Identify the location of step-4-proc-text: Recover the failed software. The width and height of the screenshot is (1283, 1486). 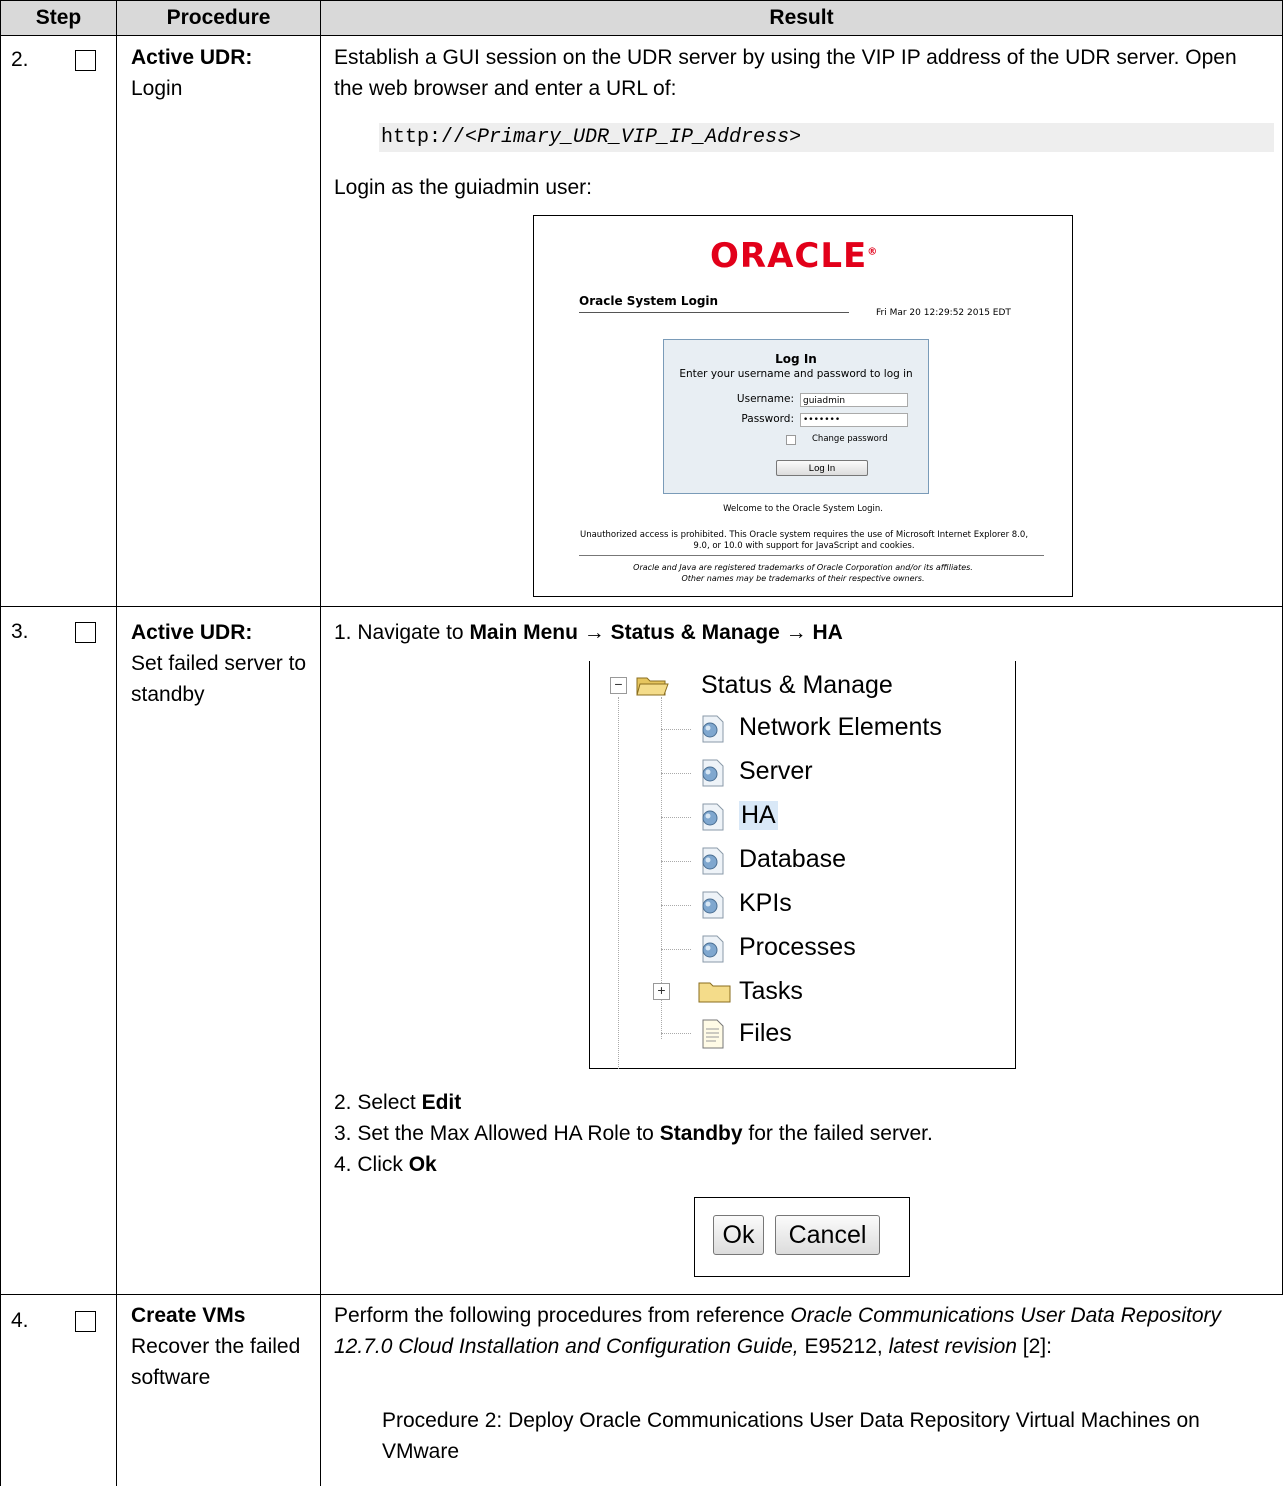
(216, 1362).